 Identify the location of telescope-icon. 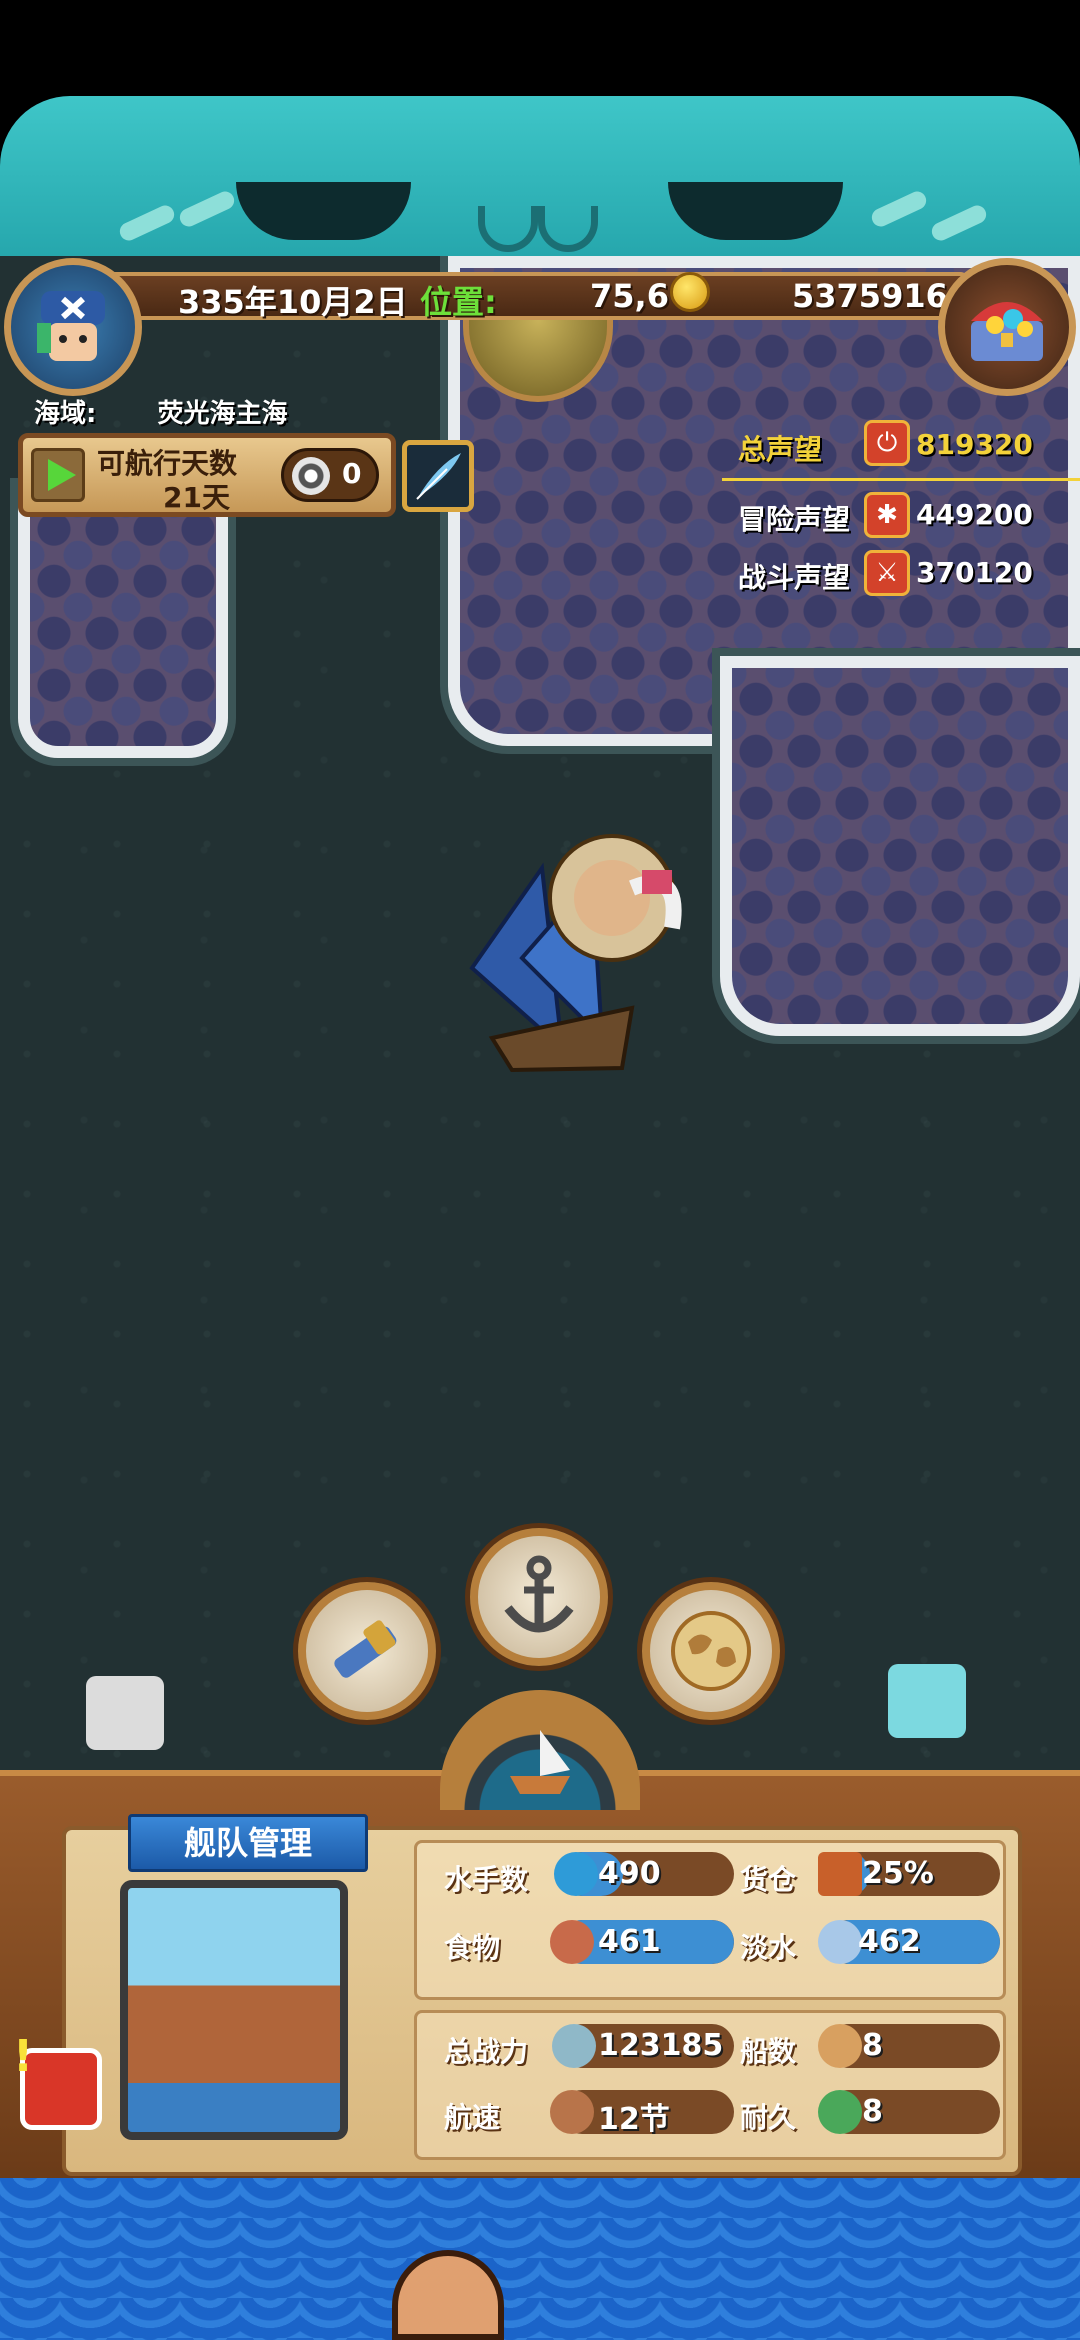
(365, 1649).